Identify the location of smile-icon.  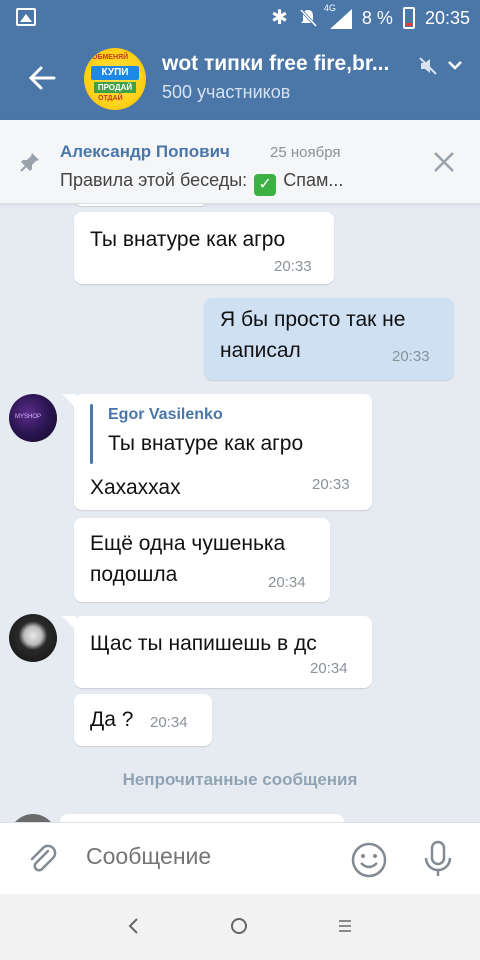
(369, 860).